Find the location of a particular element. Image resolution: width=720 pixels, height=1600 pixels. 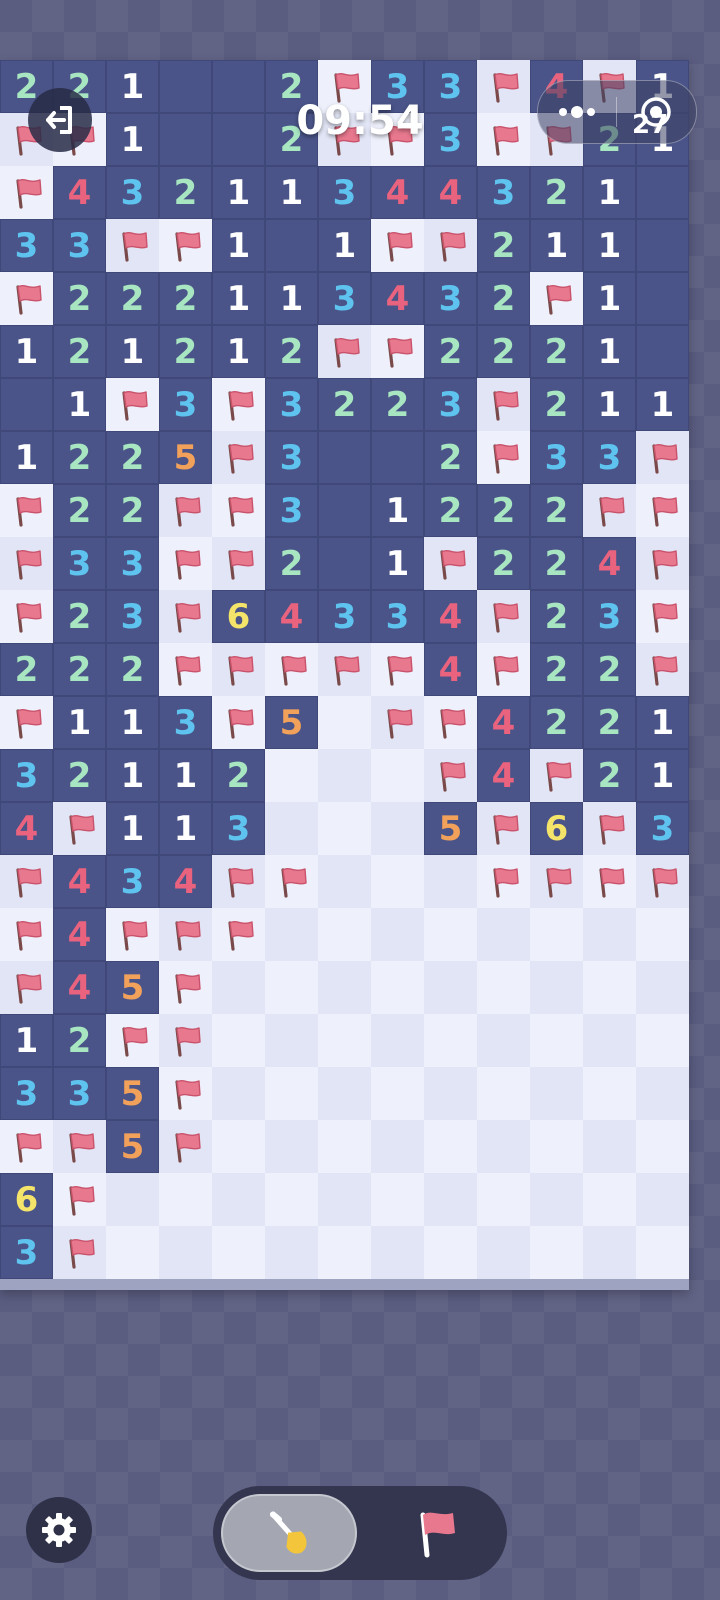

close-button is located at coordinates (656, 112).